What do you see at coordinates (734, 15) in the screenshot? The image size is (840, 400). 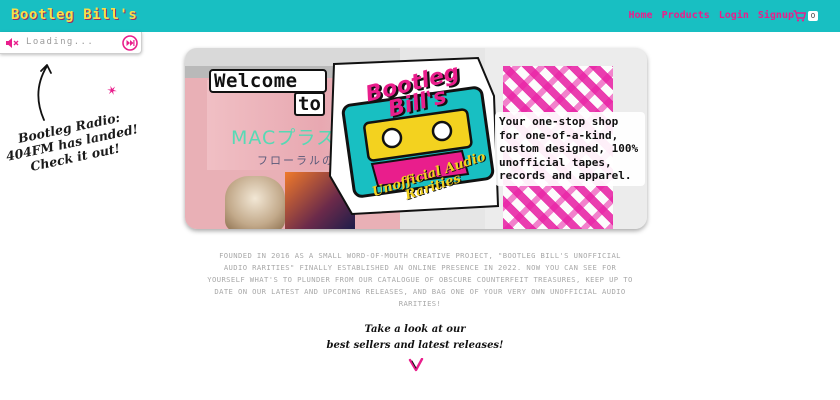 I see `nav-link-login: Login` at bounding box center [734, 15].